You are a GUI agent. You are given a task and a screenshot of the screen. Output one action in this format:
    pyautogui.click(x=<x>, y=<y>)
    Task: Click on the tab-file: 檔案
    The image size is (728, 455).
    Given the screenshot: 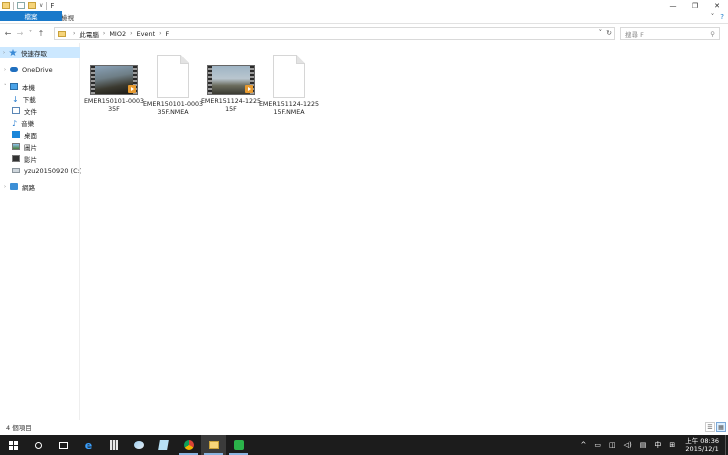 What is the action you would take?
    pyautogui.click(x=31, y=16)
    